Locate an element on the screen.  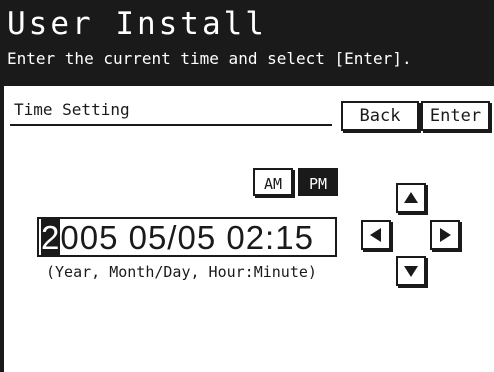
enter-button: Enter is located at coordinates (455, 116).